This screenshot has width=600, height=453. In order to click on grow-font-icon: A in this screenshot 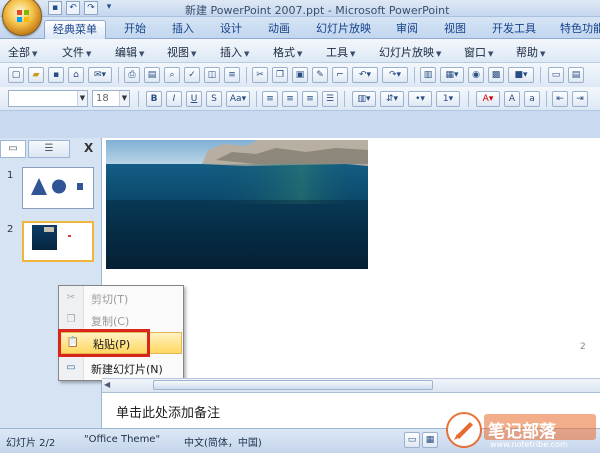, I will do `click(512, 99)`.